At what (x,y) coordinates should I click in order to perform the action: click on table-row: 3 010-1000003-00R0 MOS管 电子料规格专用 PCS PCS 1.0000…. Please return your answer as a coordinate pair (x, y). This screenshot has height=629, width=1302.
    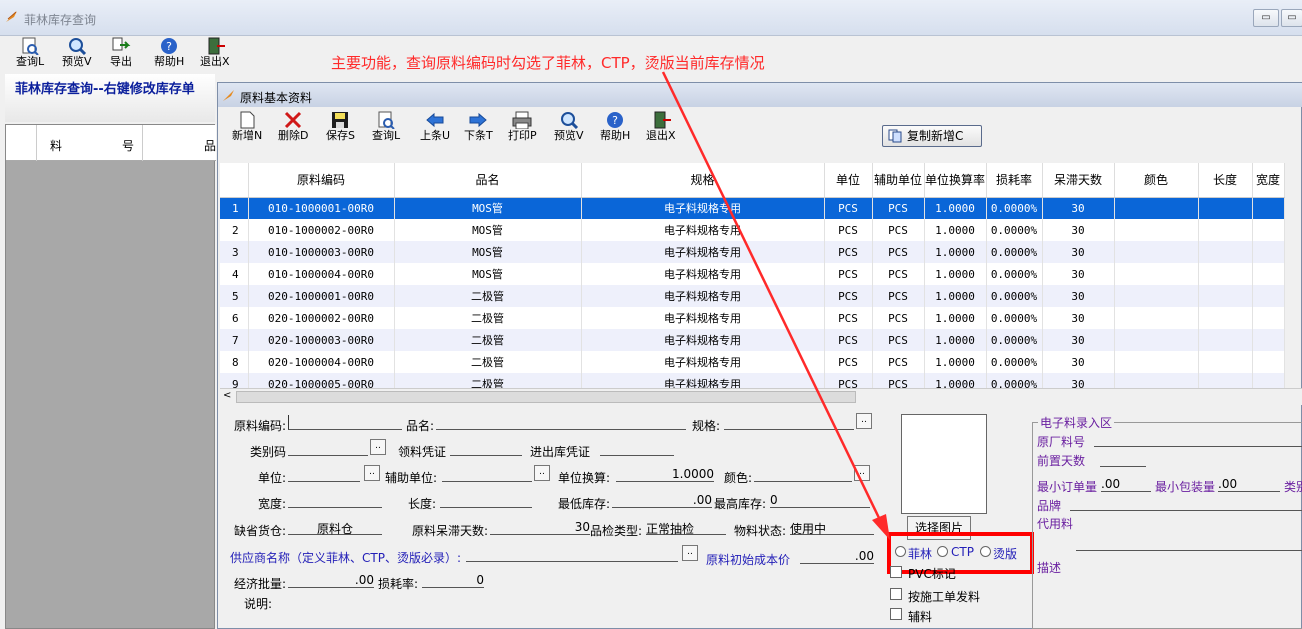
    Looking at the image, I should click on (752, 252).